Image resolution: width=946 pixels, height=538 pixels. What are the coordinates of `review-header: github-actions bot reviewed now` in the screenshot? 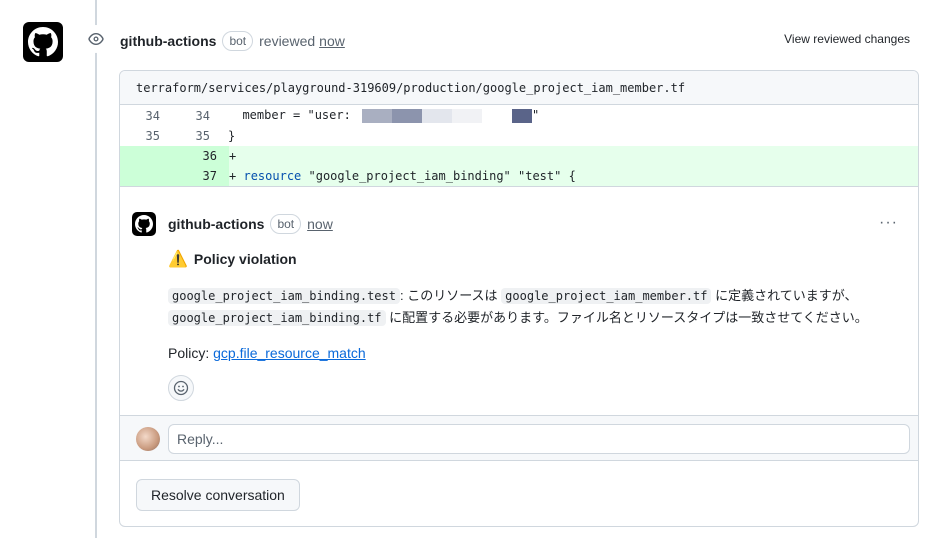 It's located at (232, 41).